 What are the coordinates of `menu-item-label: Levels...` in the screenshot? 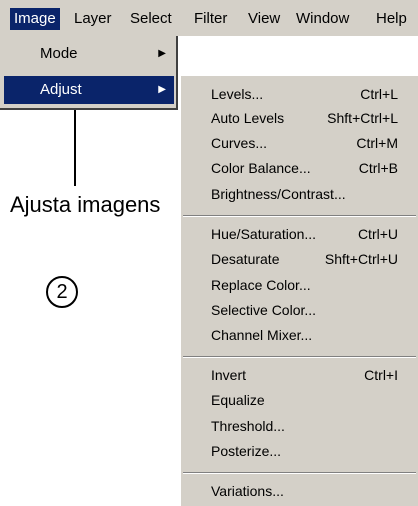 It's located at (237, 94).